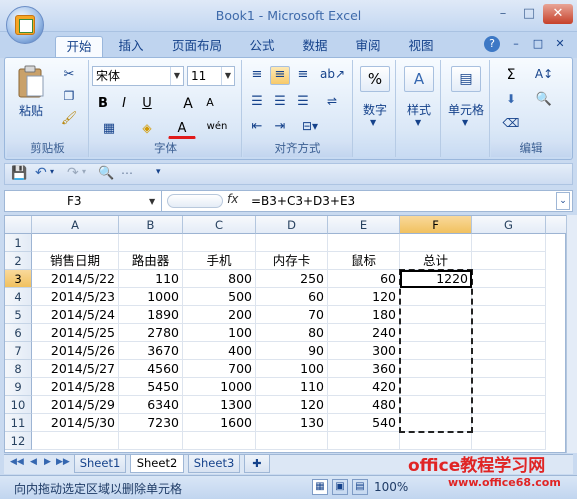  Describe the element at coordinates (18, 351) in the screenshot. I see `row-header-7: 7` at that location.